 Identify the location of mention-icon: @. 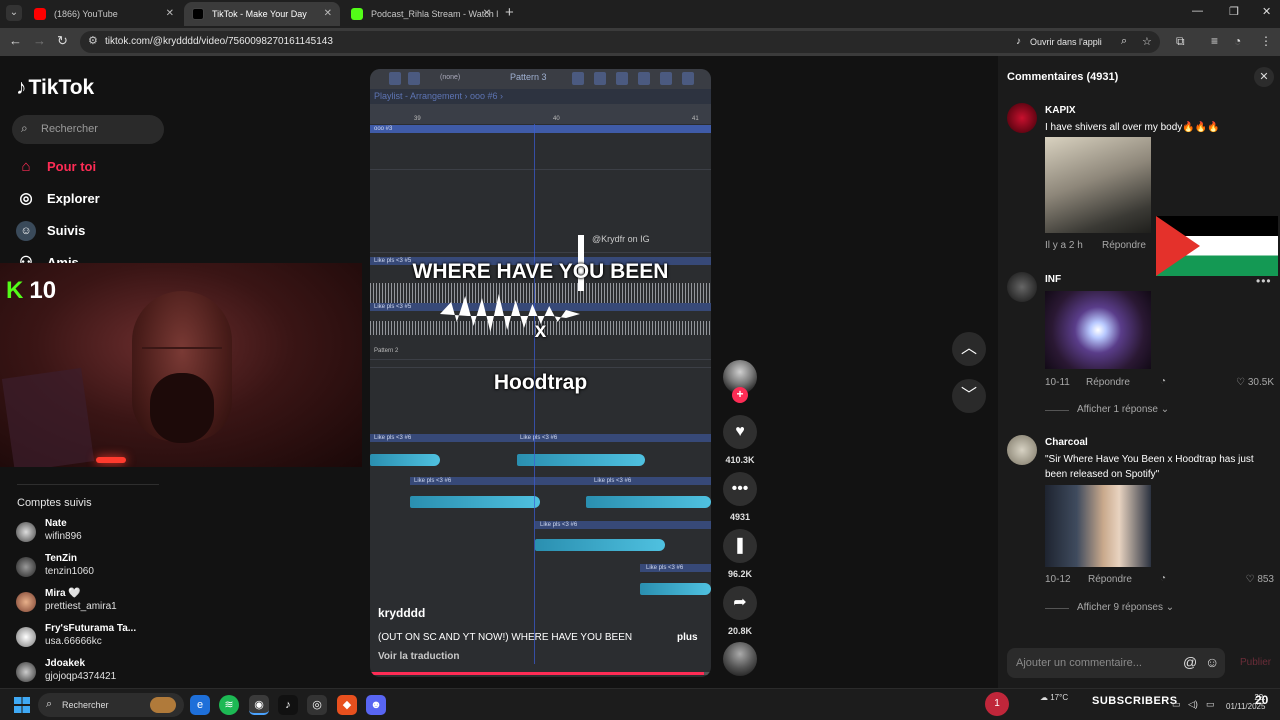
(1190, 662).